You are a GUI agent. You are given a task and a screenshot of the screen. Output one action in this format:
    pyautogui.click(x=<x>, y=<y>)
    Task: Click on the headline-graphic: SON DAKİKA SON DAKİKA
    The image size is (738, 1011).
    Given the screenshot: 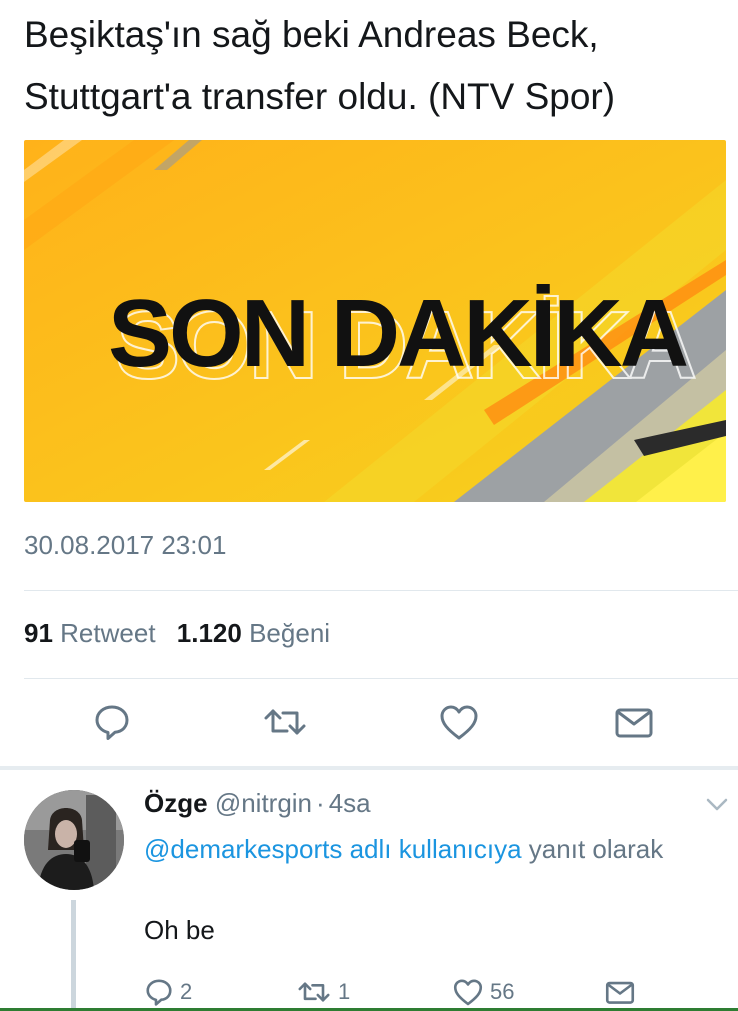 What is the action you would take?
    pyautogui.click(x=403, y=340)
    